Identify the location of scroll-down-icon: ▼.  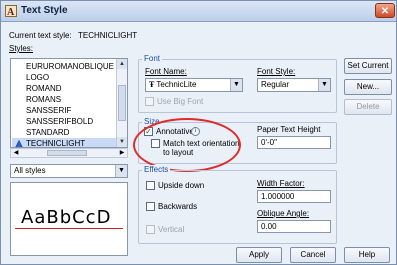
(122, 142).